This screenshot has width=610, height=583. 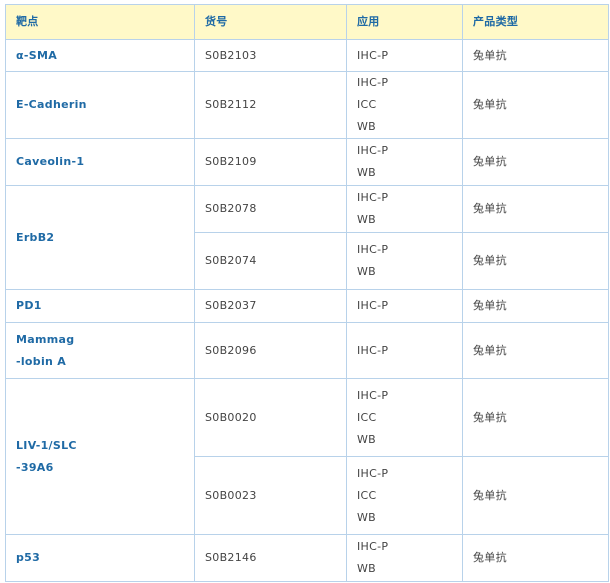 I want to click on header-target: 靶点, so click(x=100, y=22).